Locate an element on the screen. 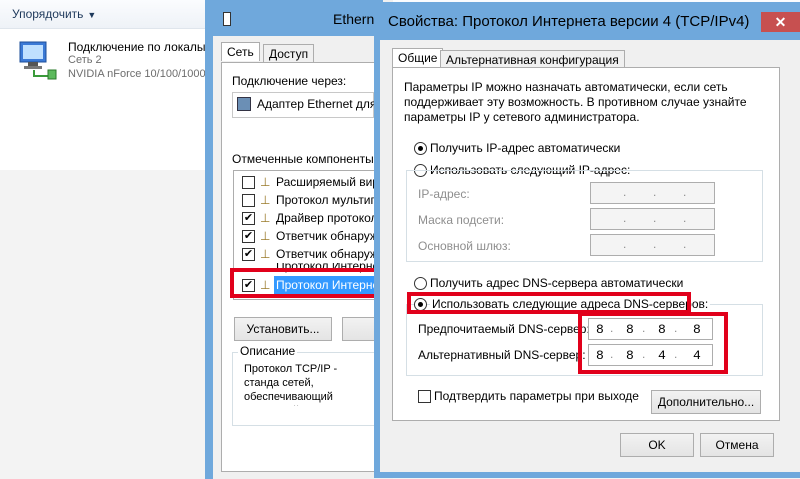 This screenshot has height=479, width=800. cancel-button: Отмена is located at coordinates (737, 445).